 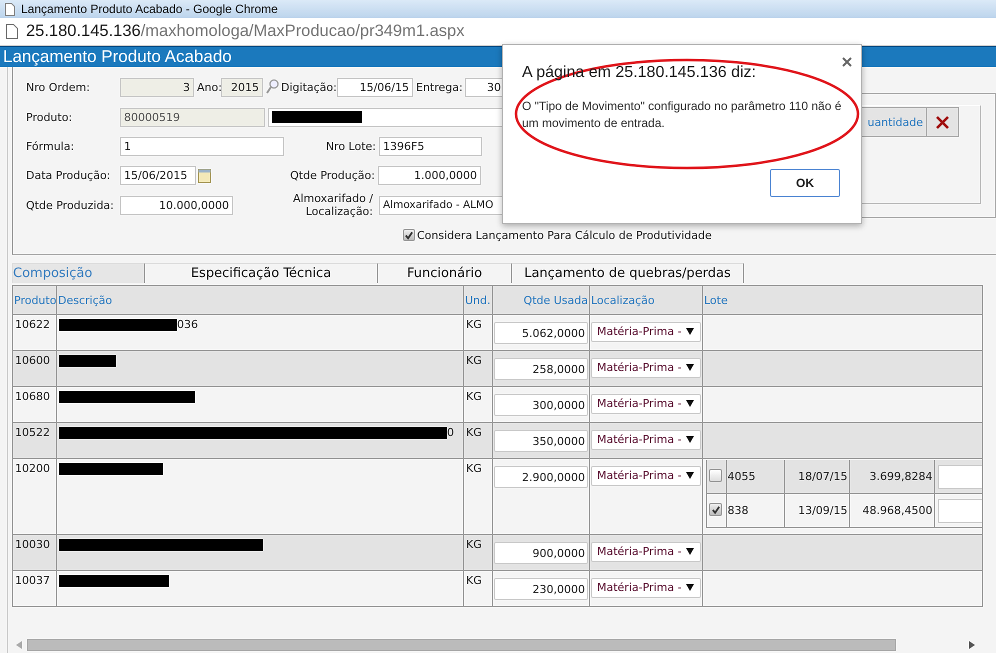 I want to click on column-header: Localização, so click(x=646, y=300).